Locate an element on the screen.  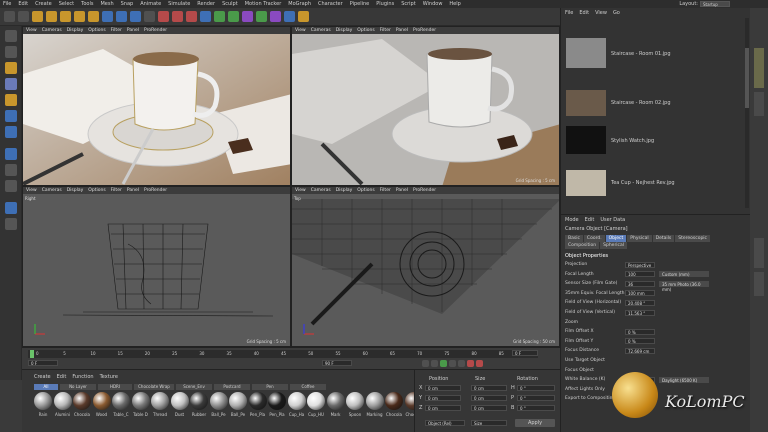
browser-menu-edit: Edit is located at coordinates (584, 13).